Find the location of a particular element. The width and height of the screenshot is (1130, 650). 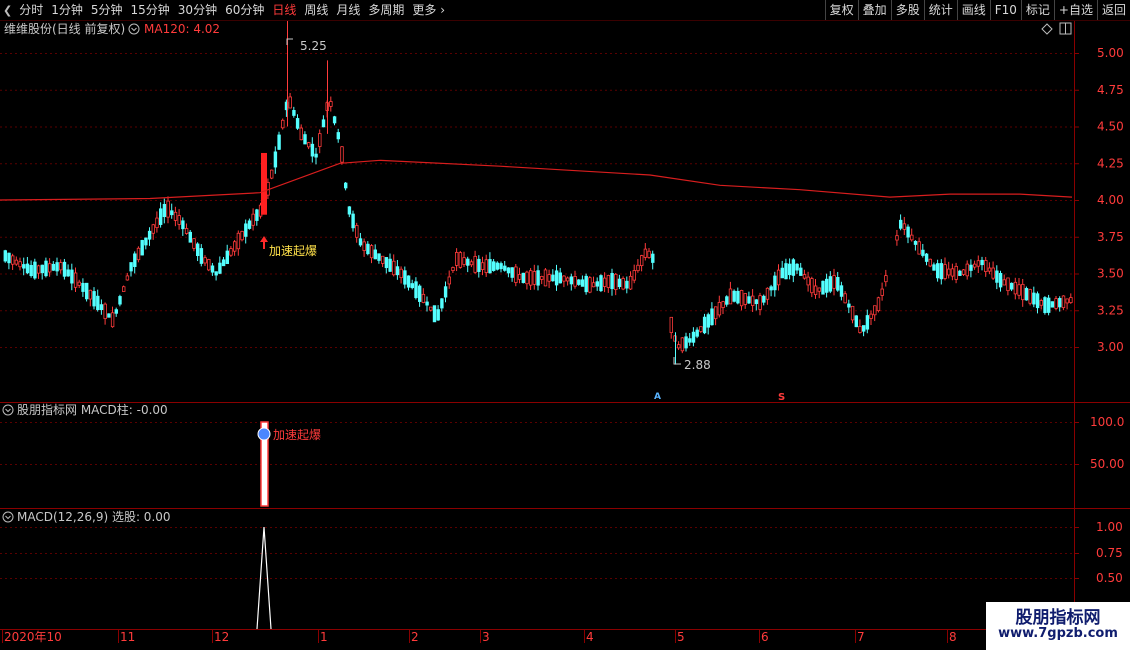

f10-button: F10 is located at coordinates (1005, 10).